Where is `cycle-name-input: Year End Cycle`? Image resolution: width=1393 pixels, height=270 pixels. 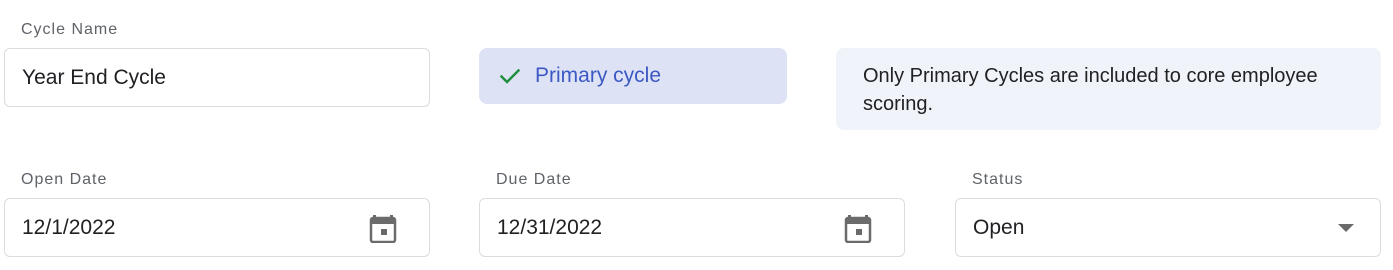
cycle-name-input: Year End Cycle is located at coordinates (217, 77).